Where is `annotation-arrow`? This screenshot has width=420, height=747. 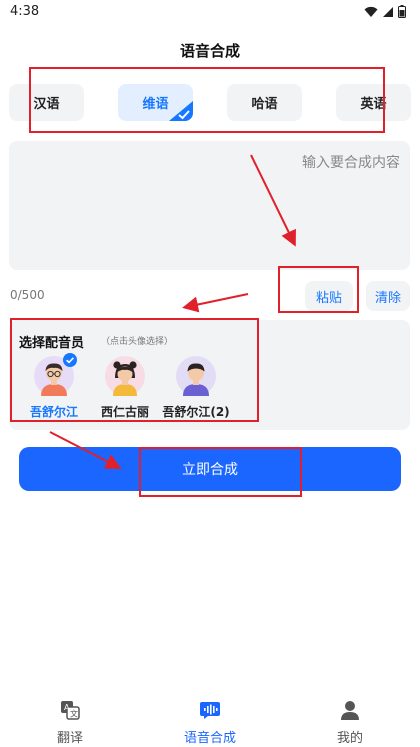
annotation-arrow is located at coordinates (215, 303).